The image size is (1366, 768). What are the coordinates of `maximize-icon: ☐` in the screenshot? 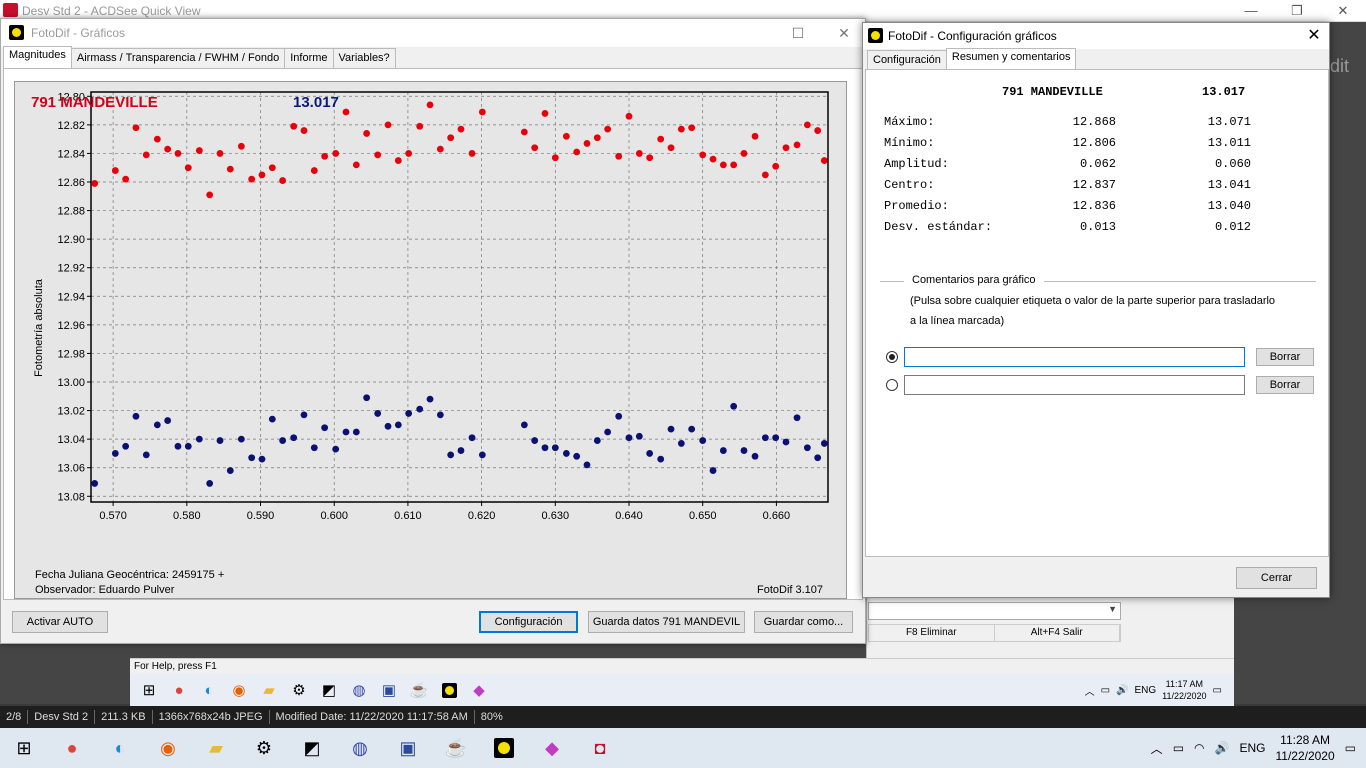 It's located at (798, 33).